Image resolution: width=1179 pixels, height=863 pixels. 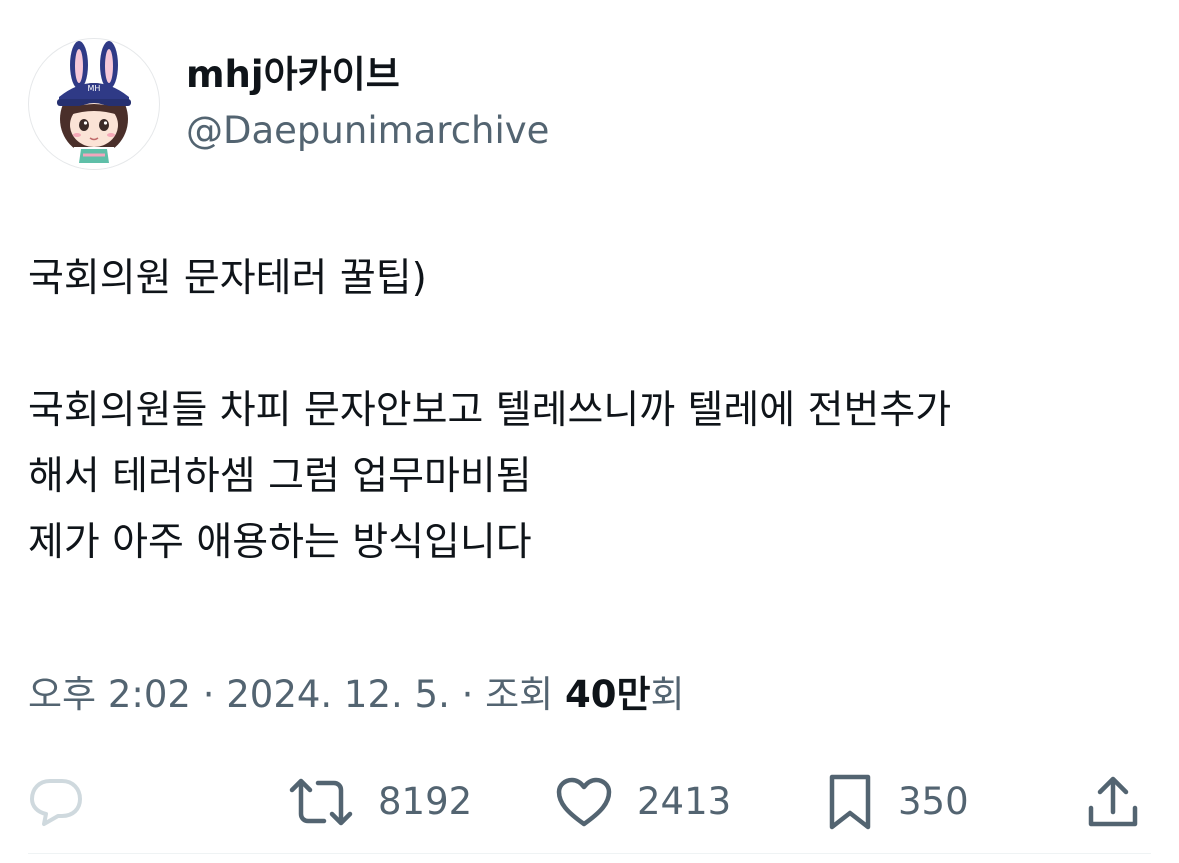 I want to click on views-label: 조회, so click(x=525, y=694).